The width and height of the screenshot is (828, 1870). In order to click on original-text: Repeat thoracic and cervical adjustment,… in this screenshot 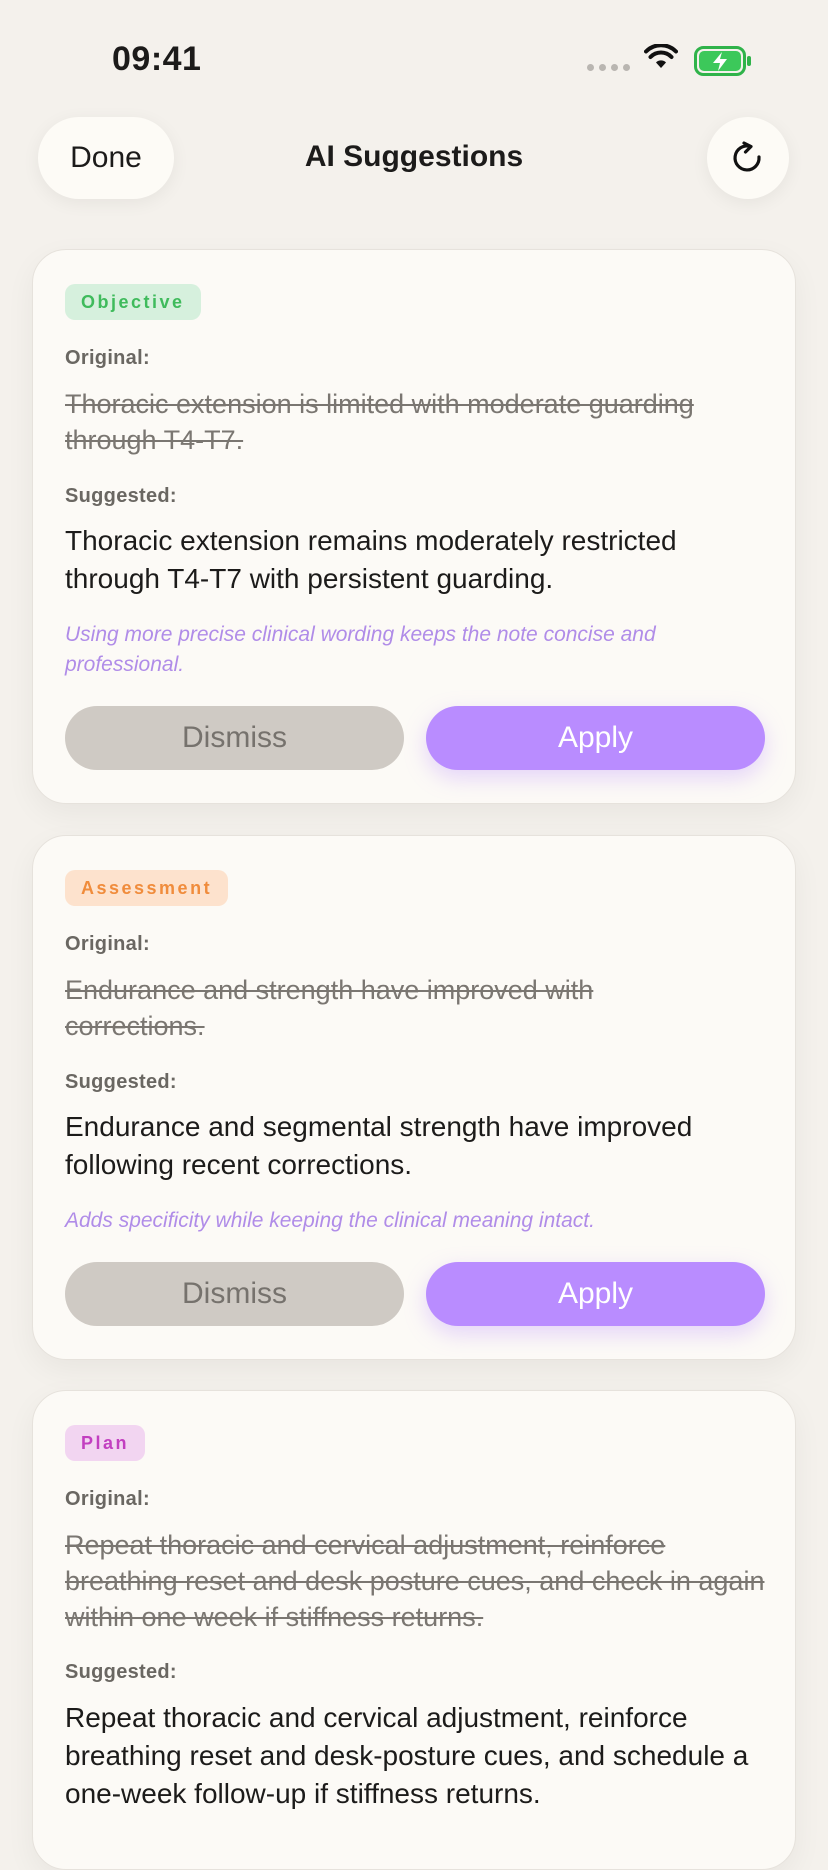, I will do `click(415, 1581)`.